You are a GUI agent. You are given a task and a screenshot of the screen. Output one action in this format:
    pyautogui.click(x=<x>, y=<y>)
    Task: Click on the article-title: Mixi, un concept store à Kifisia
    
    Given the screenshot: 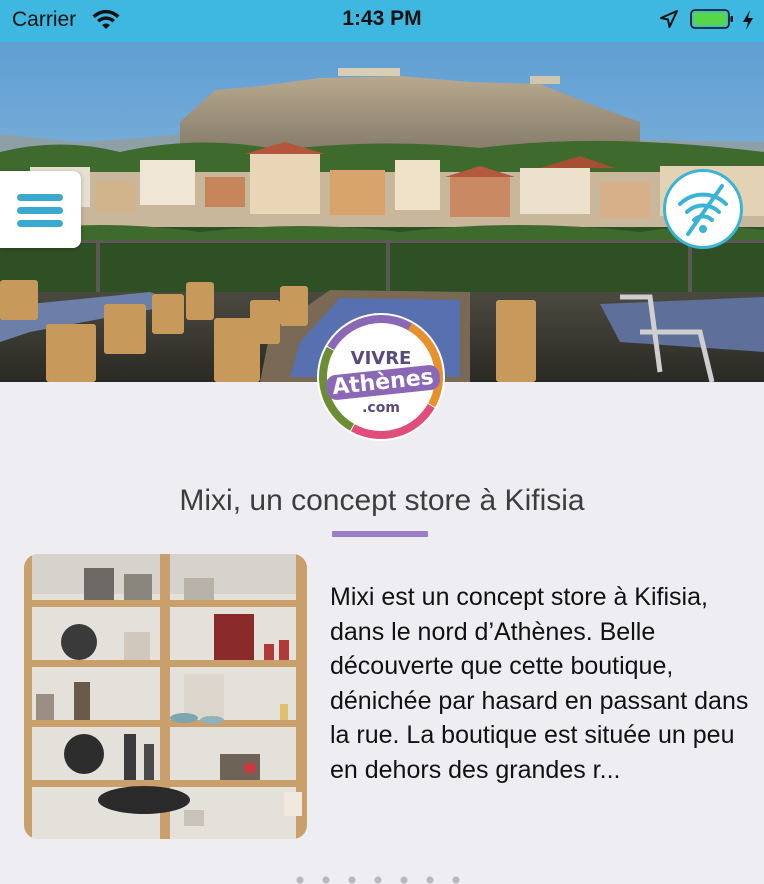 What is the action you would take?
    pyautogui.click(x=382, y=500)
    